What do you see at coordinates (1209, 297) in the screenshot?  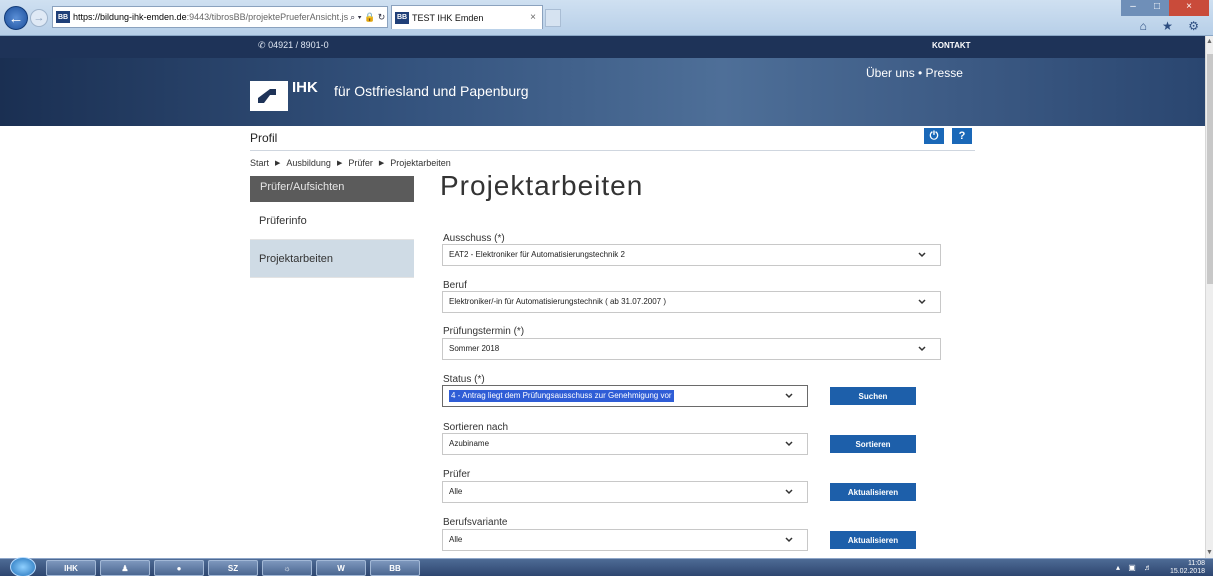 I see `page-scrollbar: ▲ ▼` at bounding box center [1209, 297].